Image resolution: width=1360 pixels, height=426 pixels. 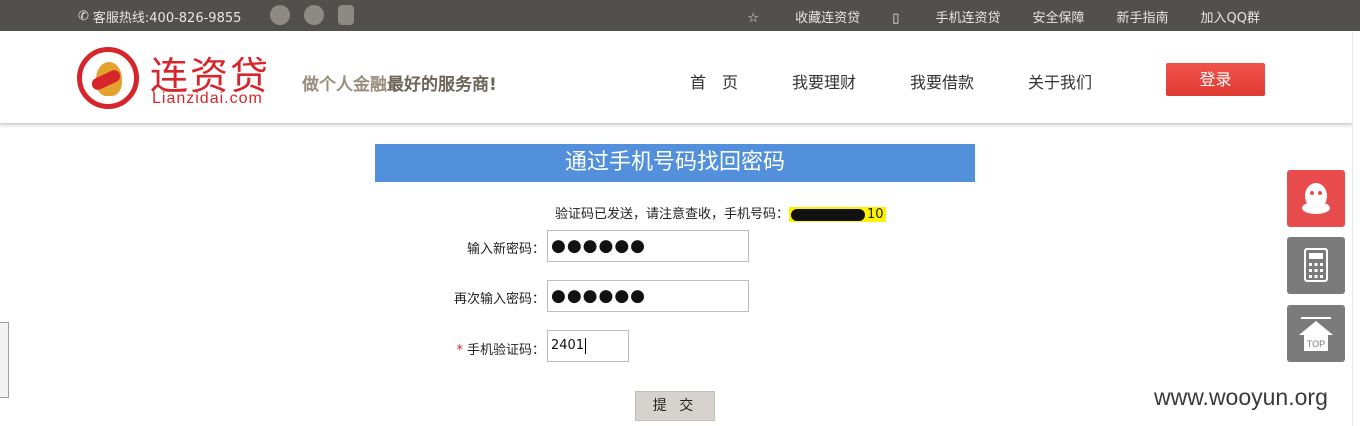 I want to click on top-link-qq-group: 加入QQ群, so click(x=1230, y=16).